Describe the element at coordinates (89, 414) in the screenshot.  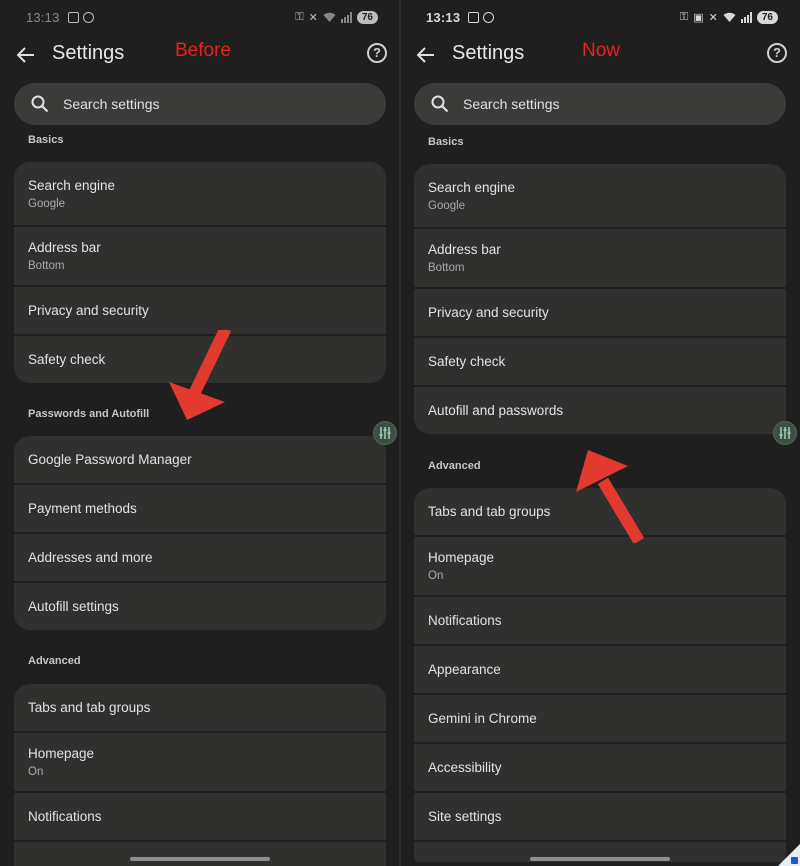
I see `section-label-passwords: Passwords and Autofill` at that location.